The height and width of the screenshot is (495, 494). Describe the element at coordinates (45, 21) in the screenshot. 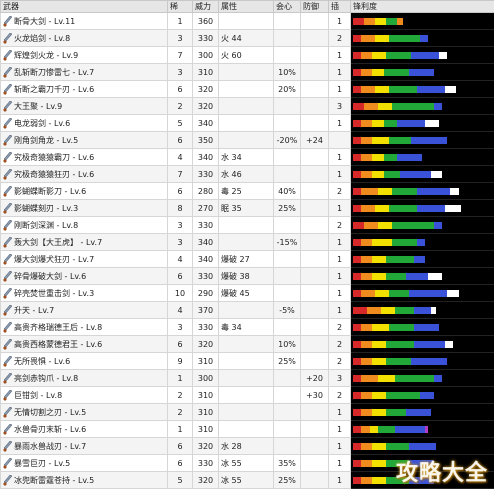

I see `weapon-name: 断骨大剑 - Lv.11` at that location.